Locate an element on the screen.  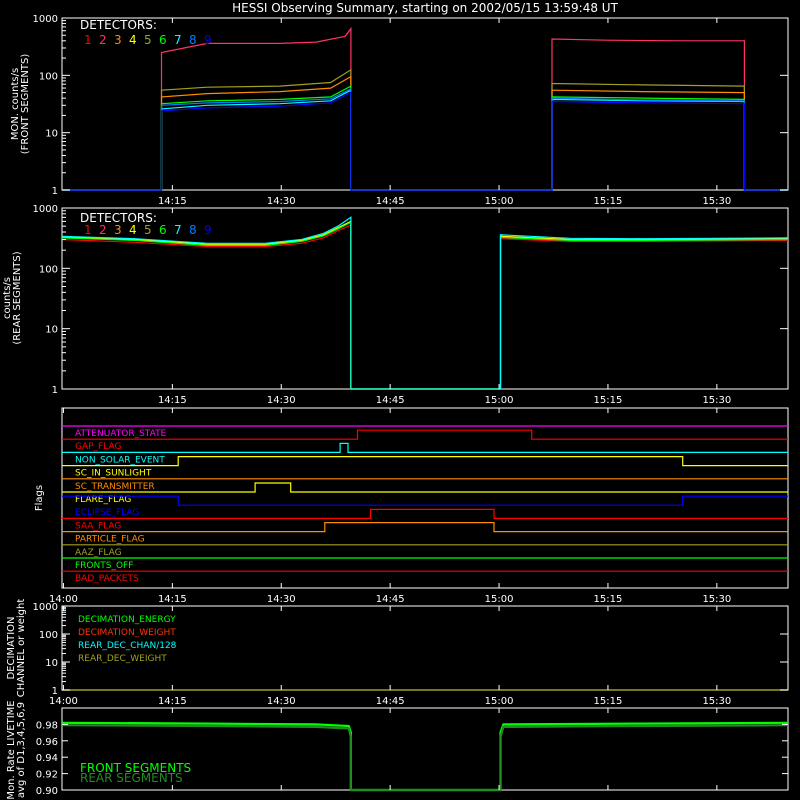
flag-label-sc_in_sunlight: SC_IN_SUNLIGHT is located at coordinates (113, 474).